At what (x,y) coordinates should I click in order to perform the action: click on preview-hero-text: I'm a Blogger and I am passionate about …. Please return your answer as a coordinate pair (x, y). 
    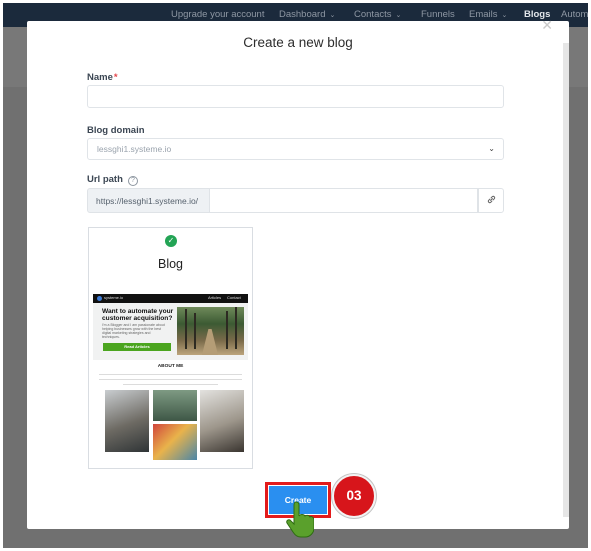
    Looking at the image, I should click on (133, 331).